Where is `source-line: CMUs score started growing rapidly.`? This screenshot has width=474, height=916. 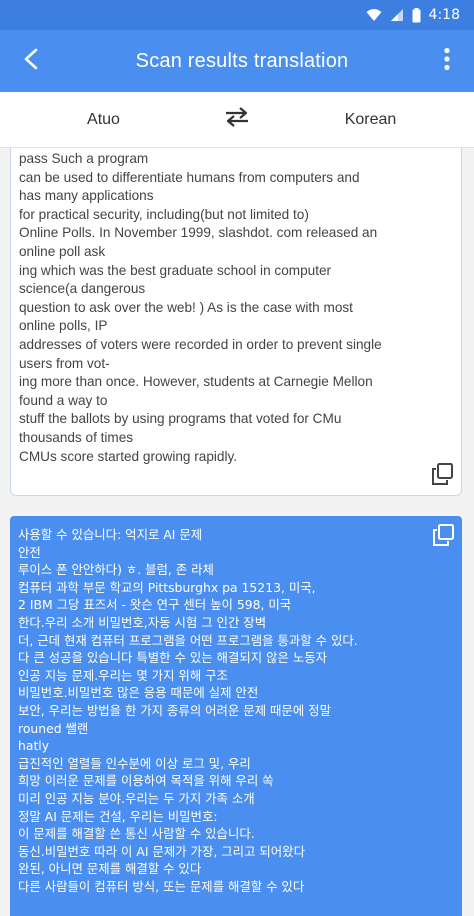 source-line: CMUs score started growing rapidly. is located at coordinates (128, 456).